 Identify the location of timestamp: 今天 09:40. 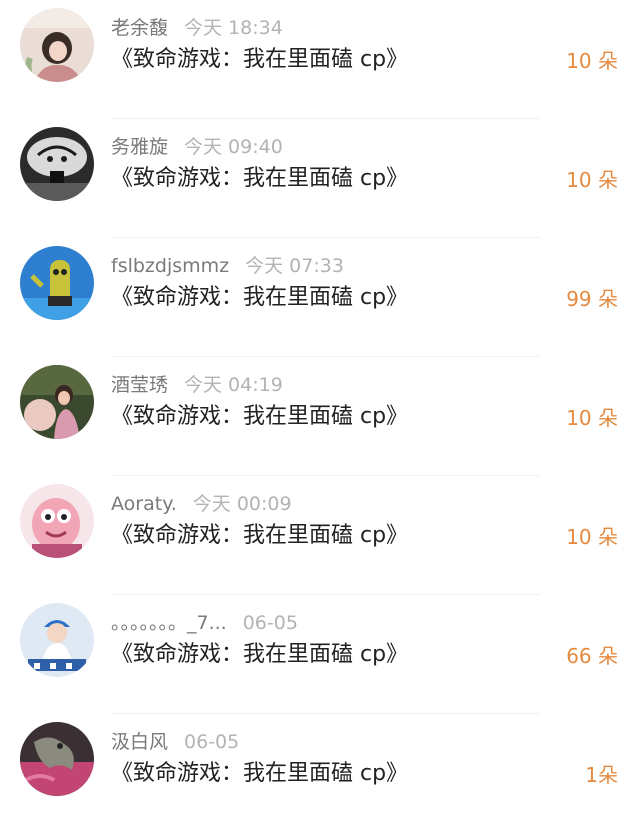
(233, 147).